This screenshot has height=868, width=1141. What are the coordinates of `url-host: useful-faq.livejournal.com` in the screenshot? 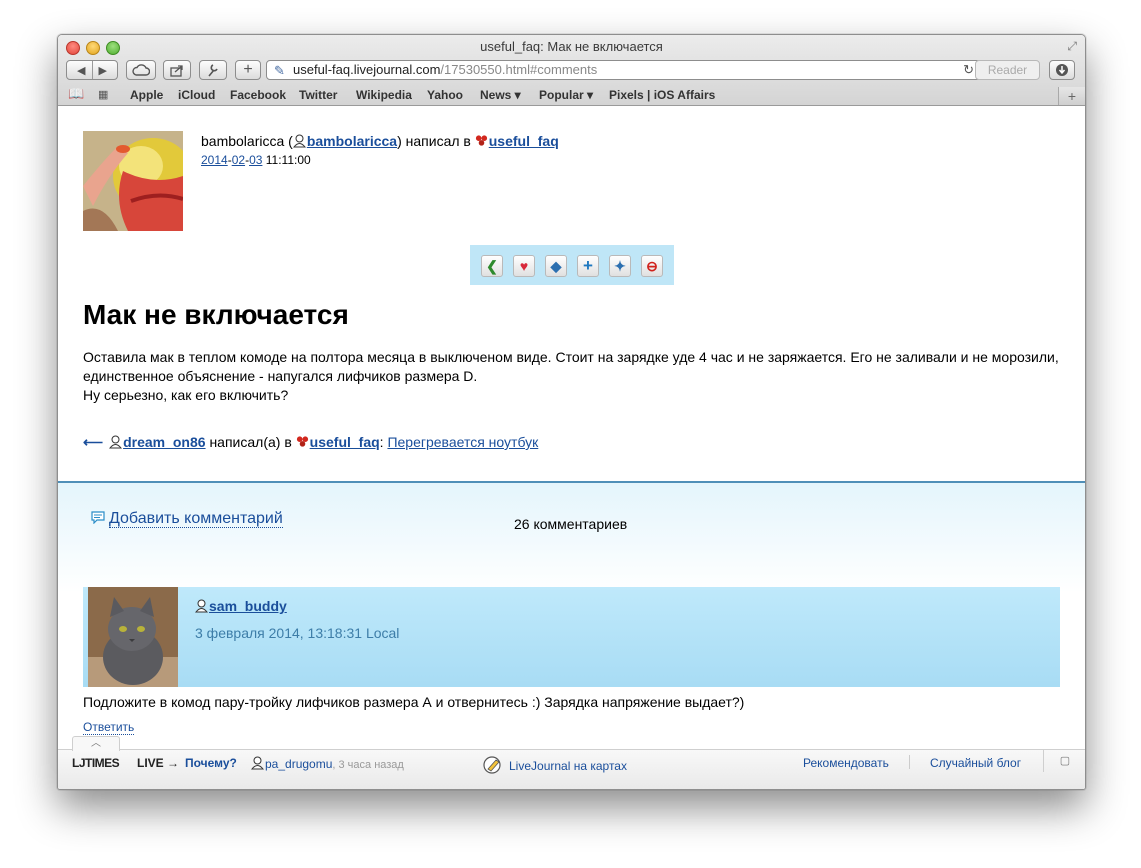 It's located at (367, 69).